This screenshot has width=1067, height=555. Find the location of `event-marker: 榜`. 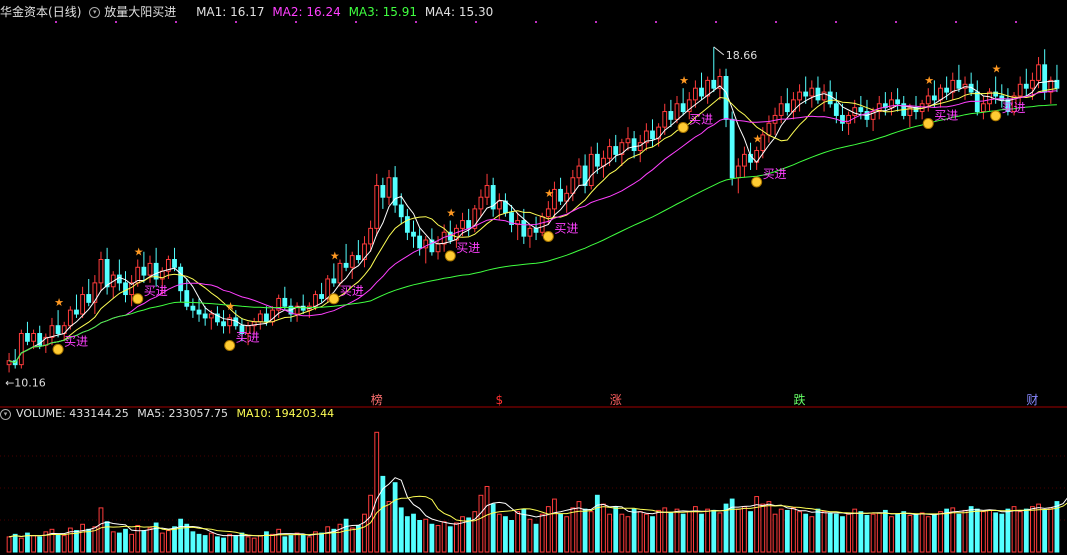

event-marker: 榜 is located at coordinates (377, 399).